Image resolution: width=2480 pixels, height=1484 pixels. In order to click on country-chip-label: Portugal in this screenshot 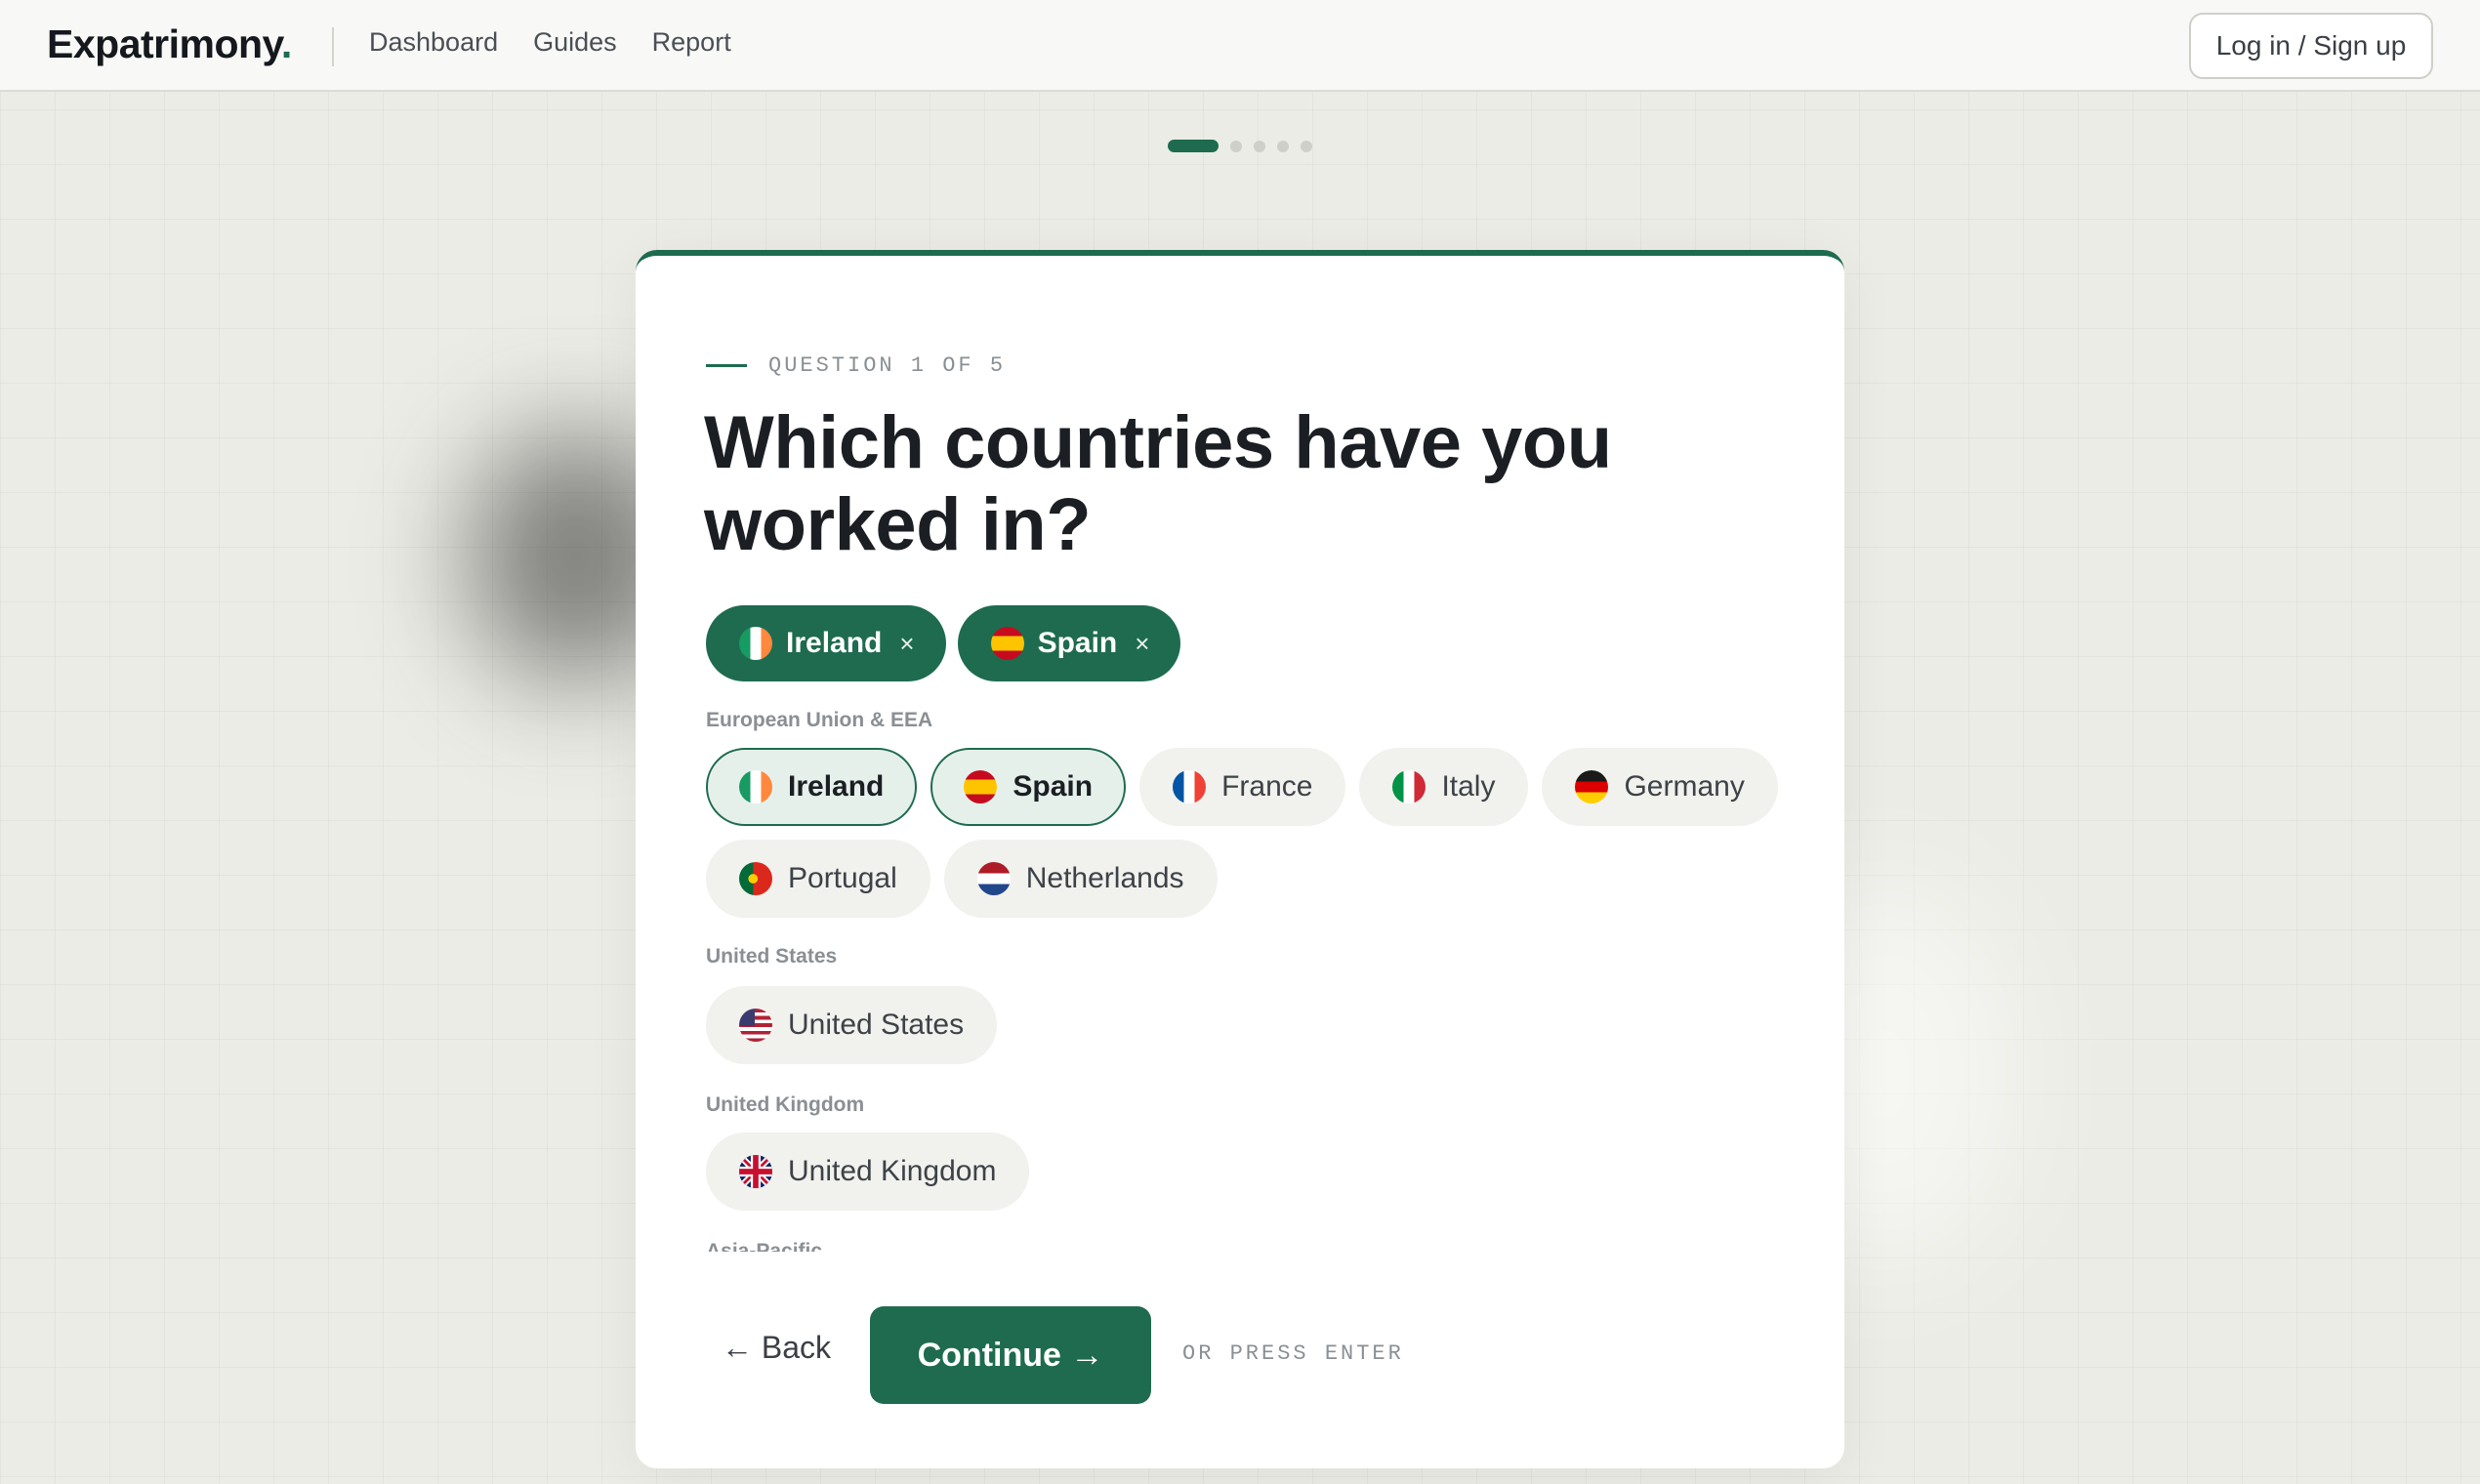, I will do `click(842, 878)`.